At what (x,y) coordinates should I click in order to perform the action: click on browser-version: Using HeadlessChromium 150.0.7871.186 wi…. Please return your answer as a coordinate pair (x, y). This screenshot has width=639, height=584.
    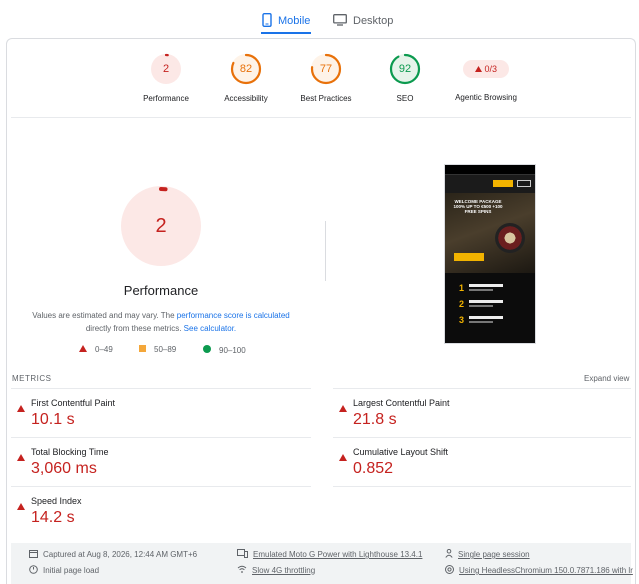
    Looking at the image, I should click on (539, 570).